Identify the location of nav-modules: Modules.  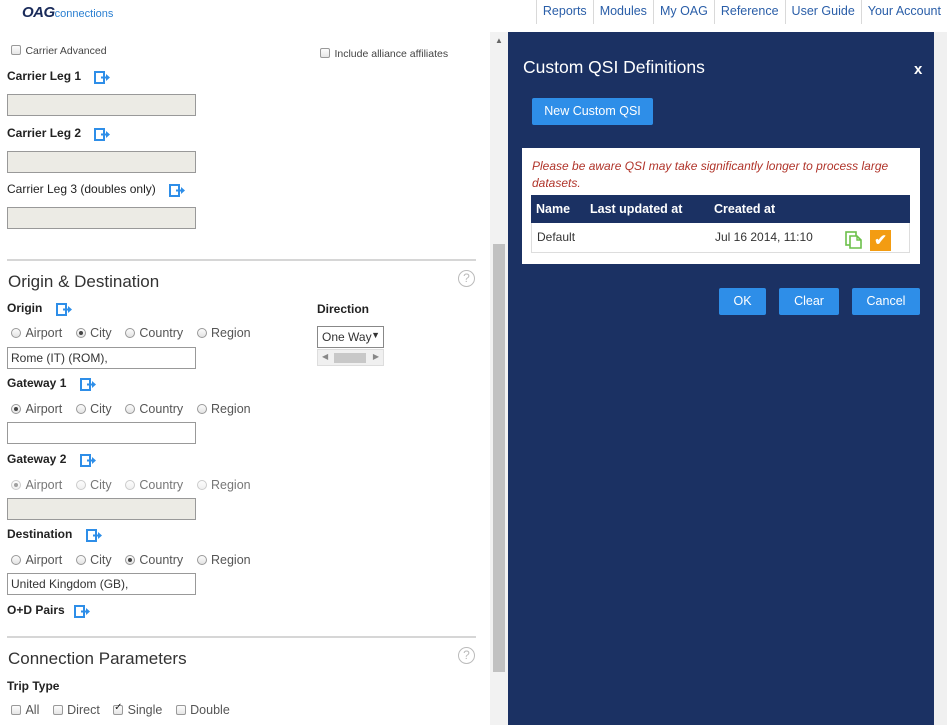
(622, 12).